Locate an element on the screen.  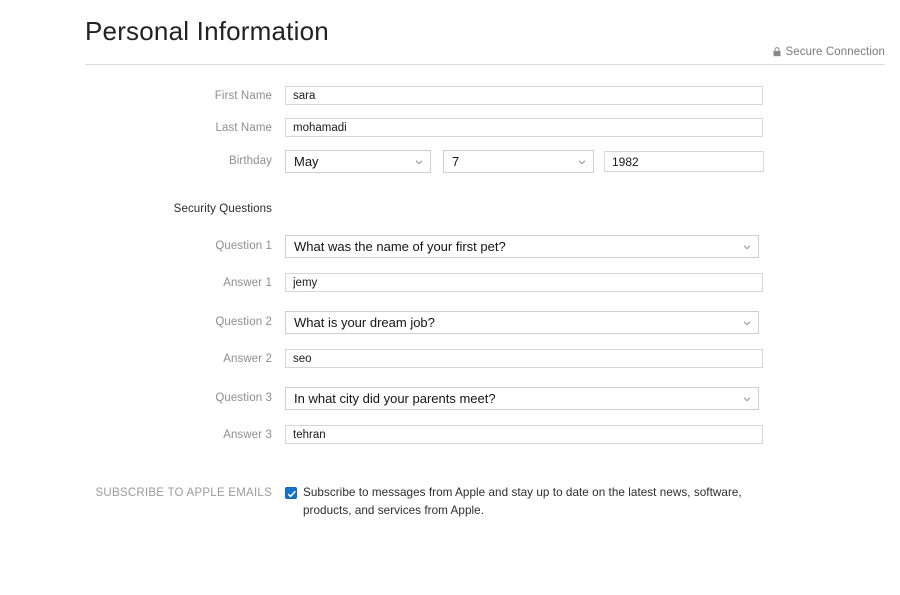
security-questions-section-header: Security Questions is located at coordinates (450, 209).